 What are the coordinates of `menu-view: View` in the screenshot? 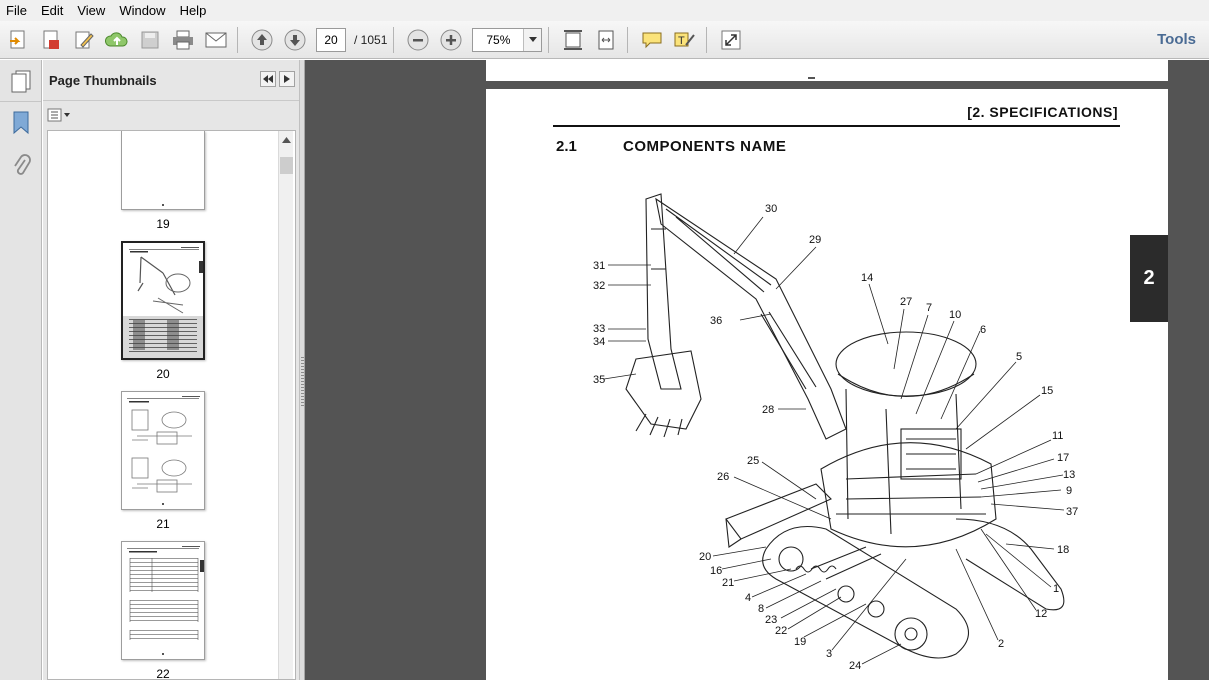 It's located at (91, 10).